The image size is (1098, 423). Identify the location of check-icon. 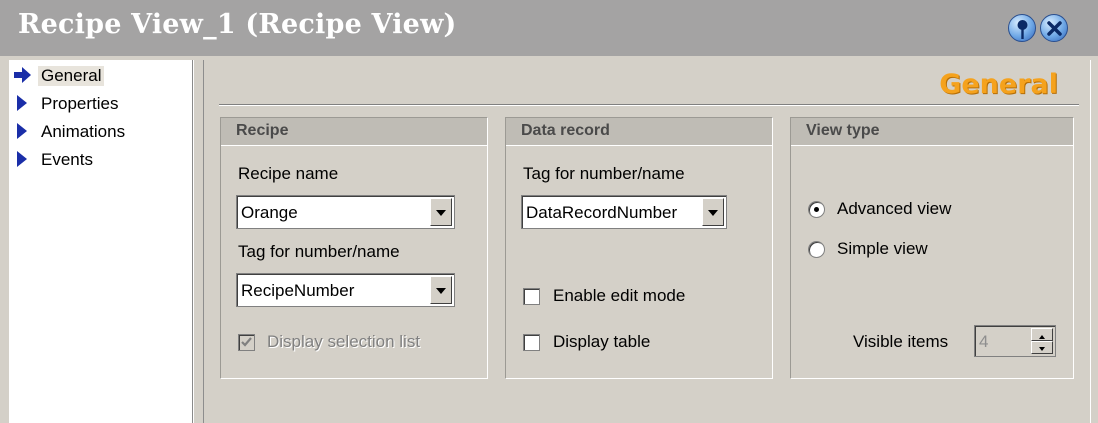
(246, 342).